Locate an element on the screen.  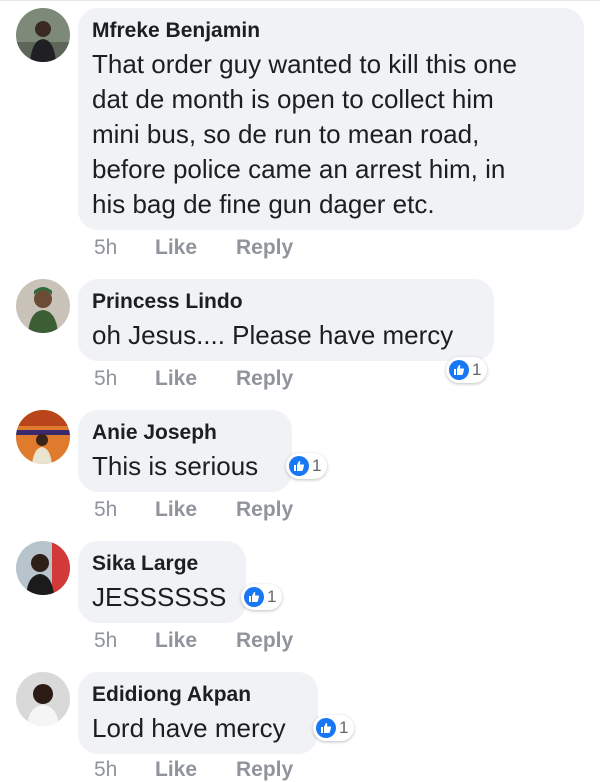
comment-text-line: dat de month is open to collect him is located at coordinates (293, 99).